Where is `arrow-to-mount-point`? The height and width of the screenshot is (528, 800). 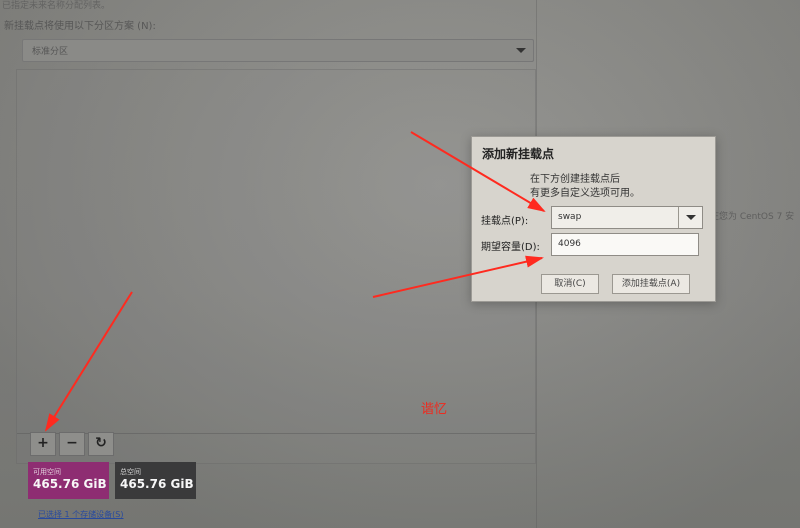
arrow-to-mount-point is located at coordinates (478, 172).